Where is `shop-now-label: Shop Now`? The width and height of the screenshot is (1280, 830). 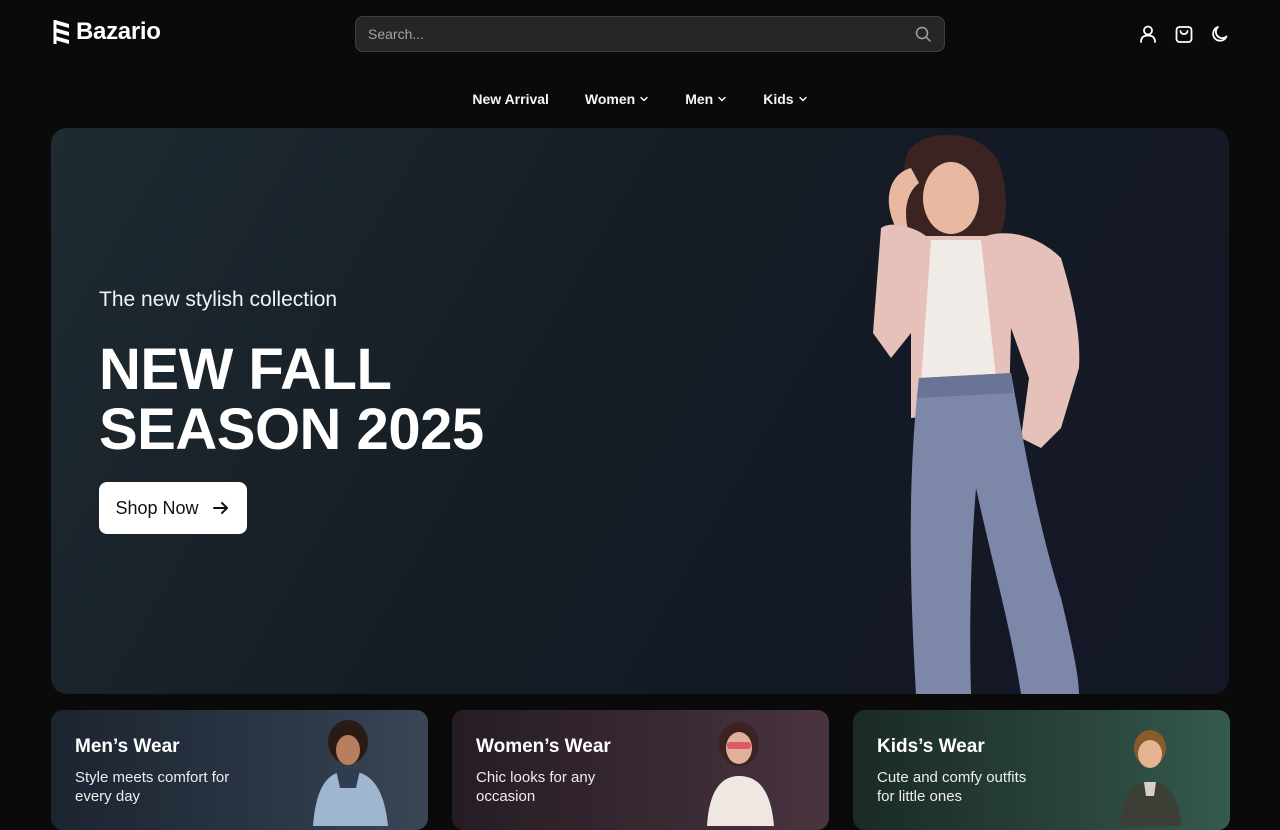
shop-now-label: Shop Now is located at coordinates (157, 507).